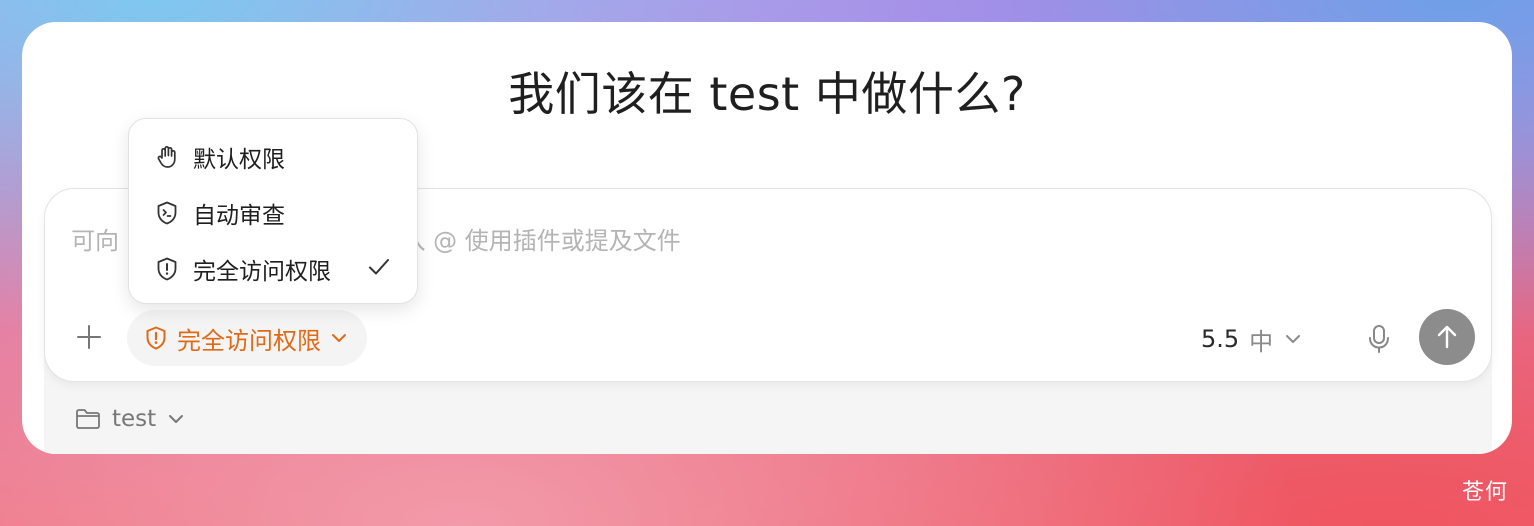  I want to click on send-button, so click(1447, 337).